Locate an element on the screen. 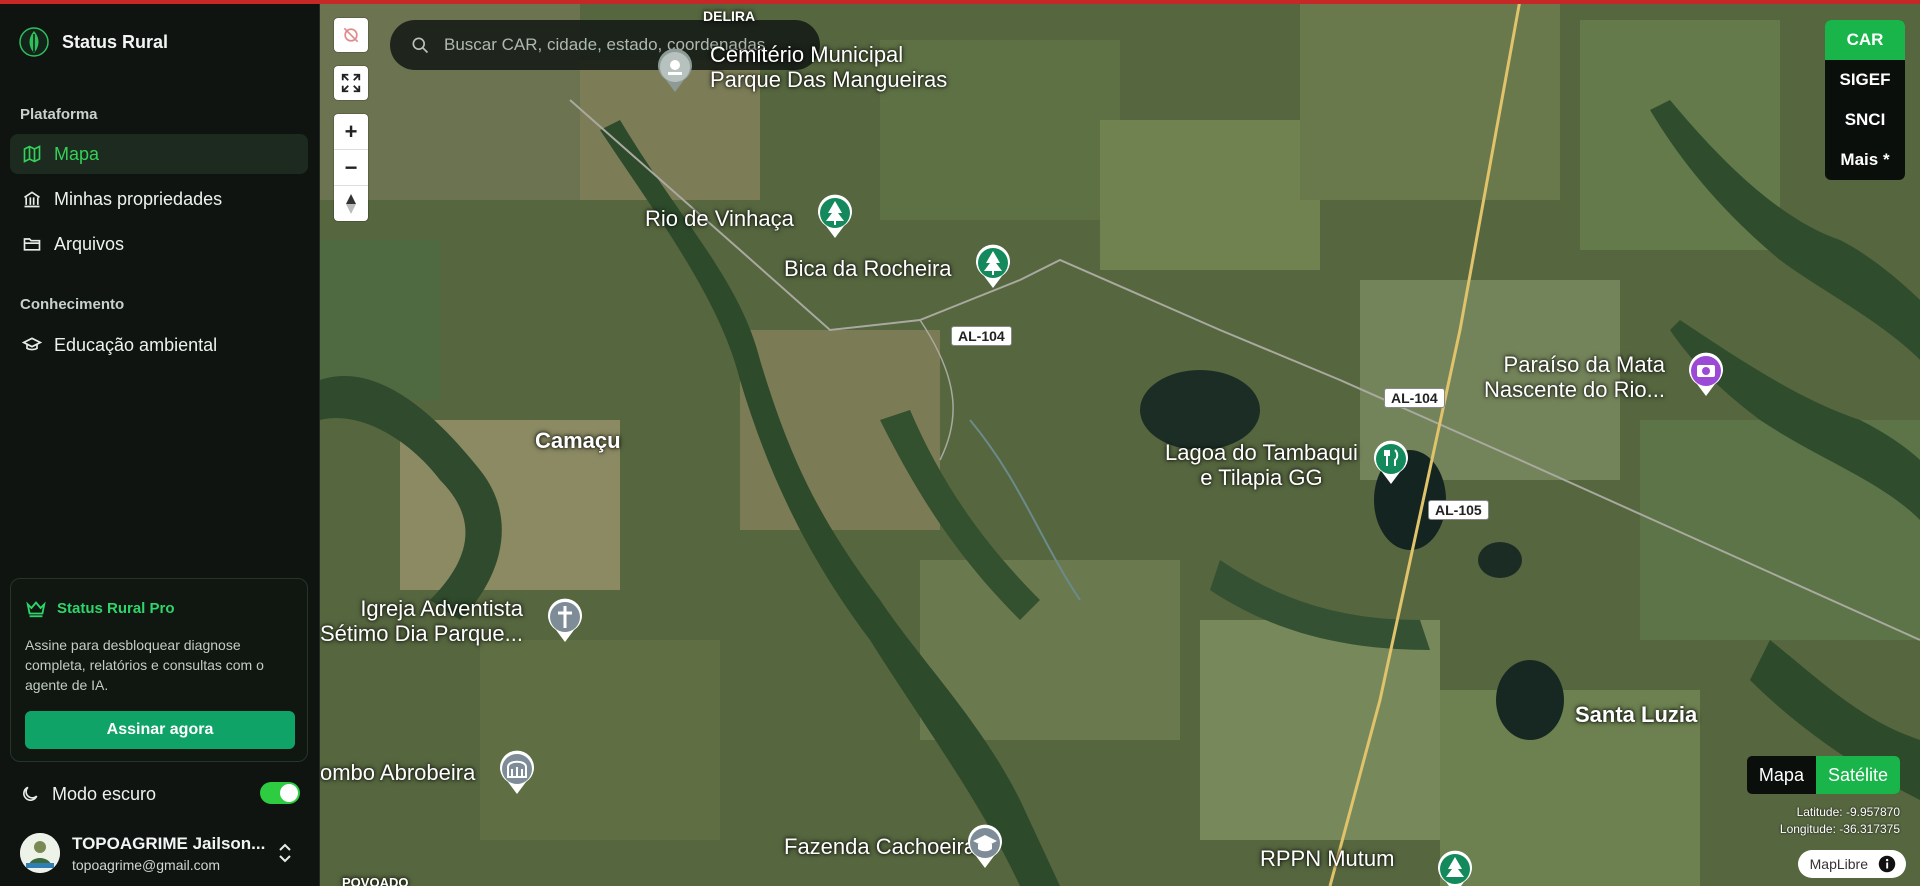 Image resolution: width=1920 pixels, height=886 pixels. place-label-povoado: POVOADO is located at coordinates (375, 880).